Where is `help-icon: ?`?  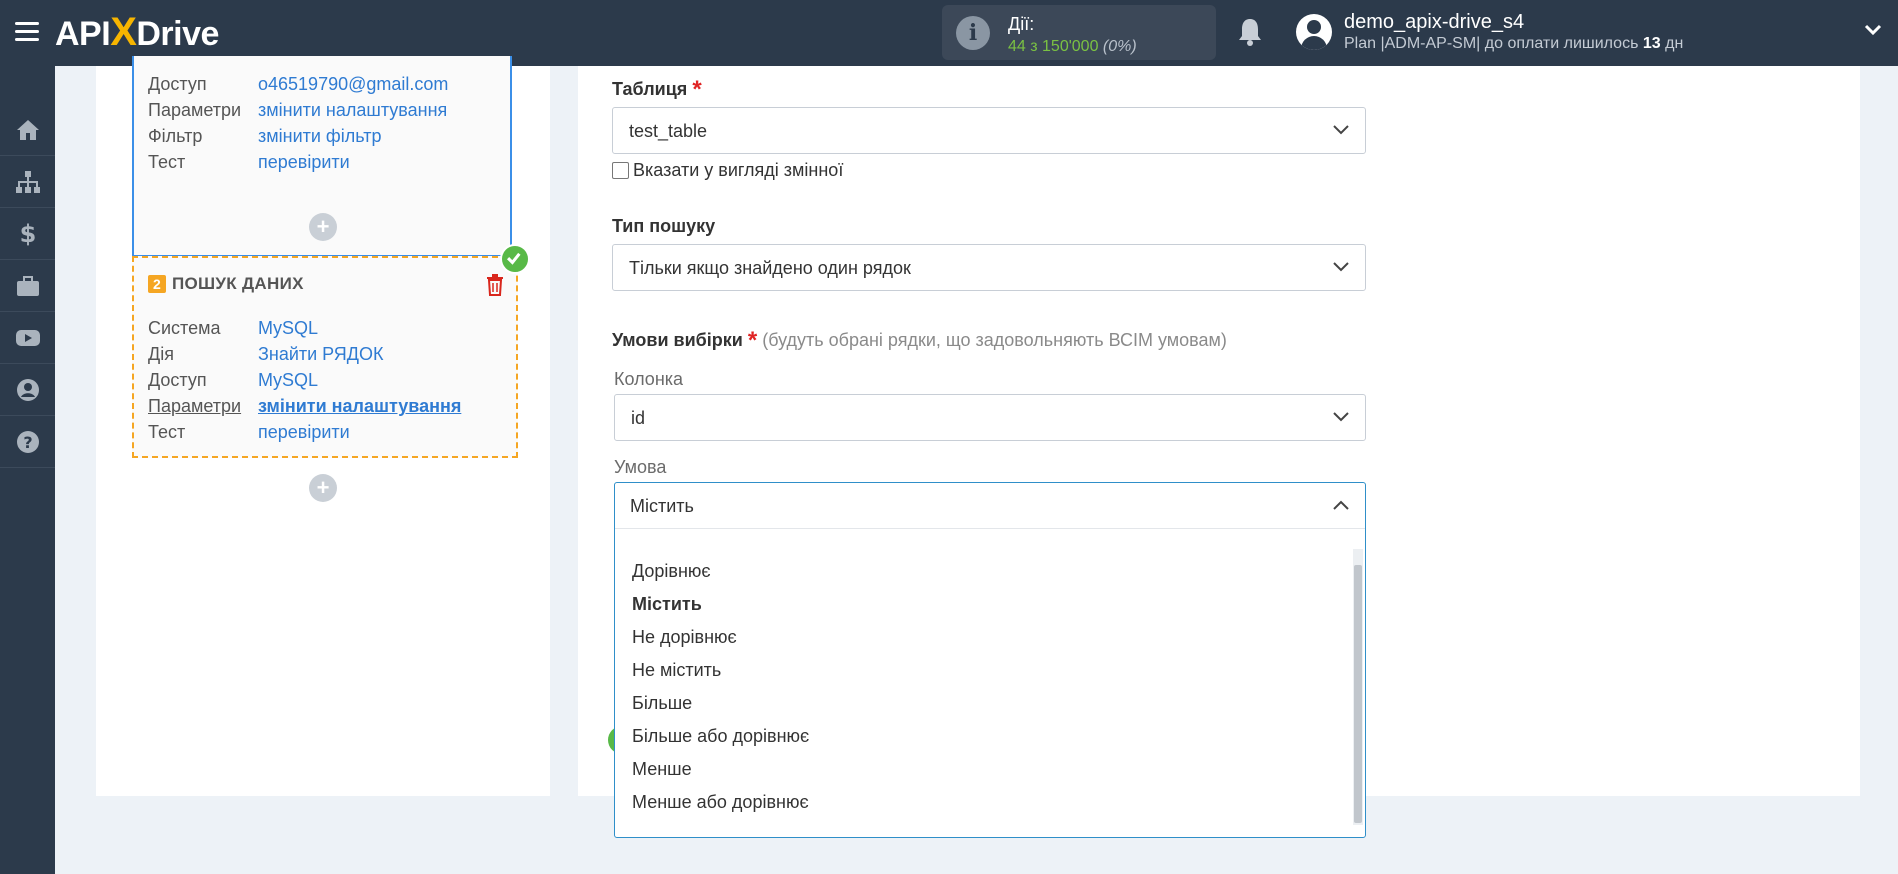 help-icon: ? is located at coordinates (27, 441).